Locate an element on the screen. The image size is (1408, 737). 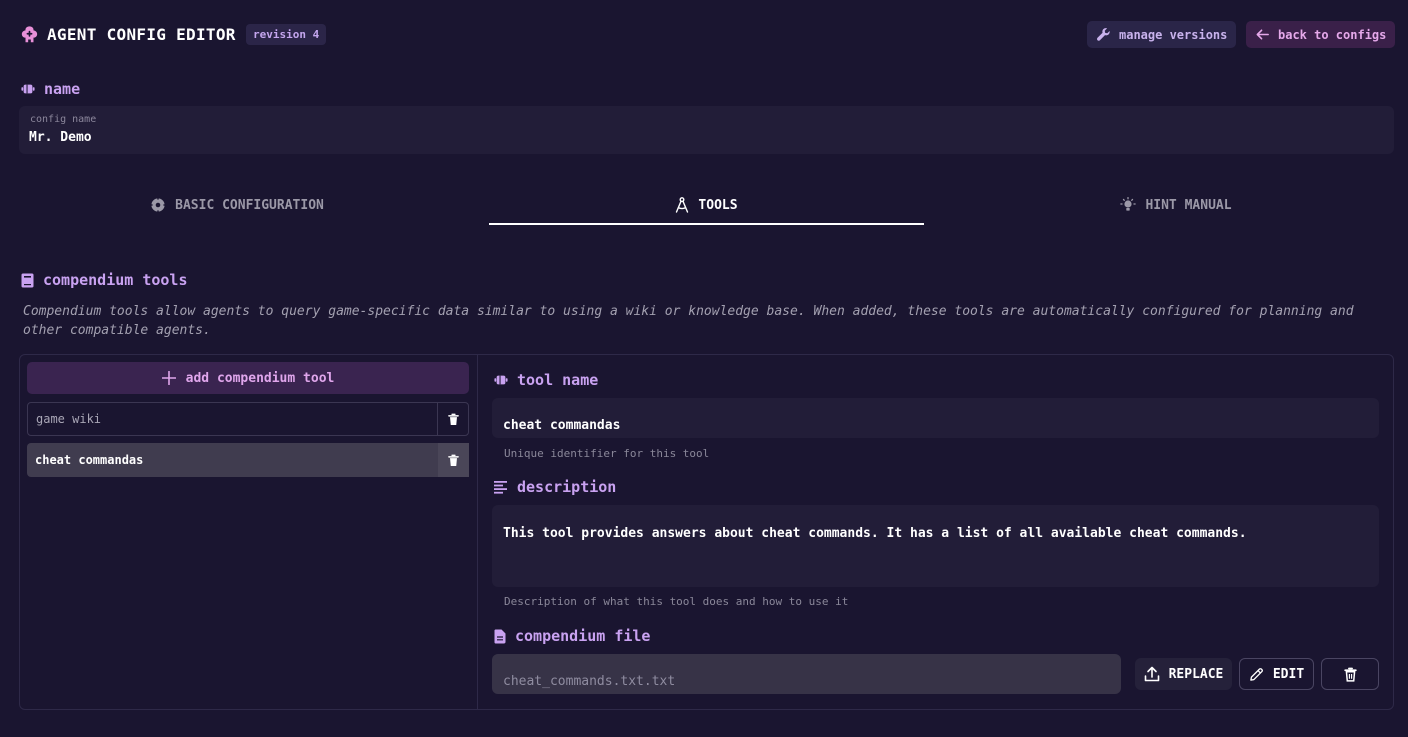
config-name-value: Mr. Demo is located at coordinates (60, 137).